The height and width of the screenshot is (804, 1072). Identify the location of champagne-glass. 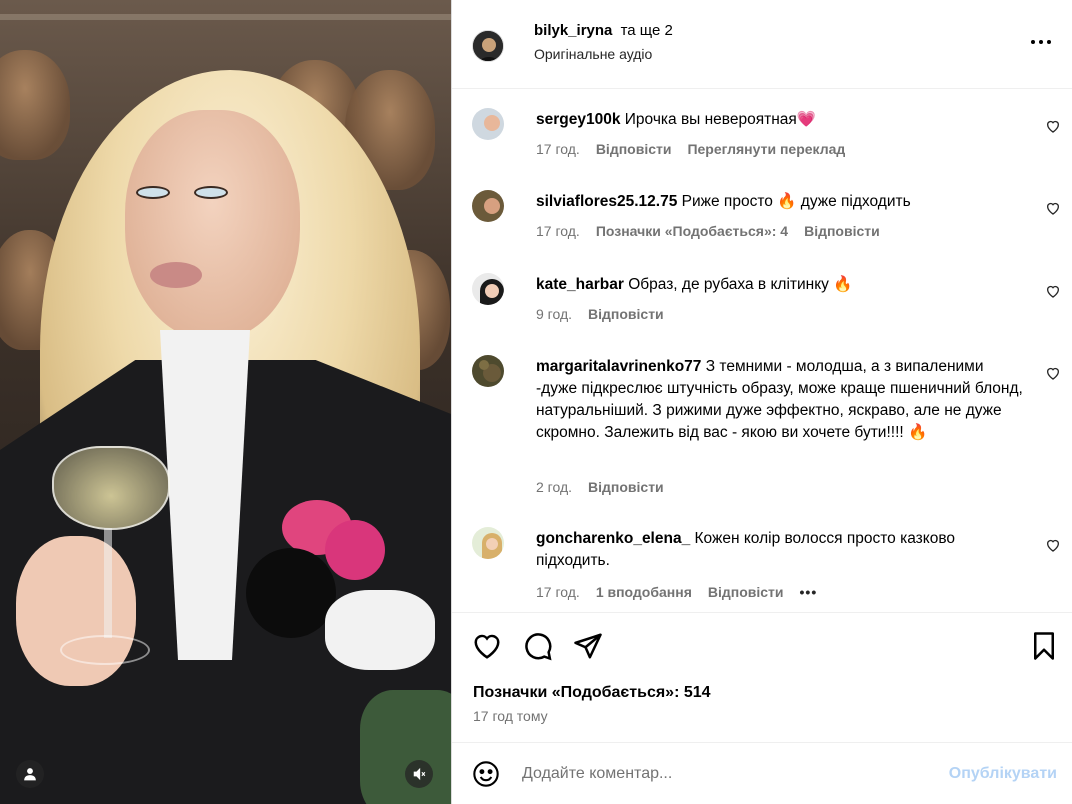
(111, 488).